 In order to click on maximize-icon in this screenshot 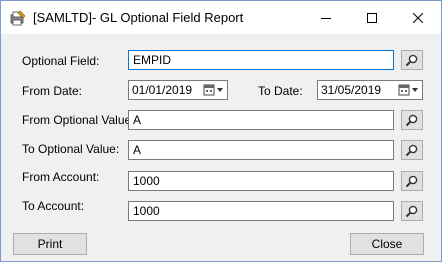, I will do `click(372, 17)`.